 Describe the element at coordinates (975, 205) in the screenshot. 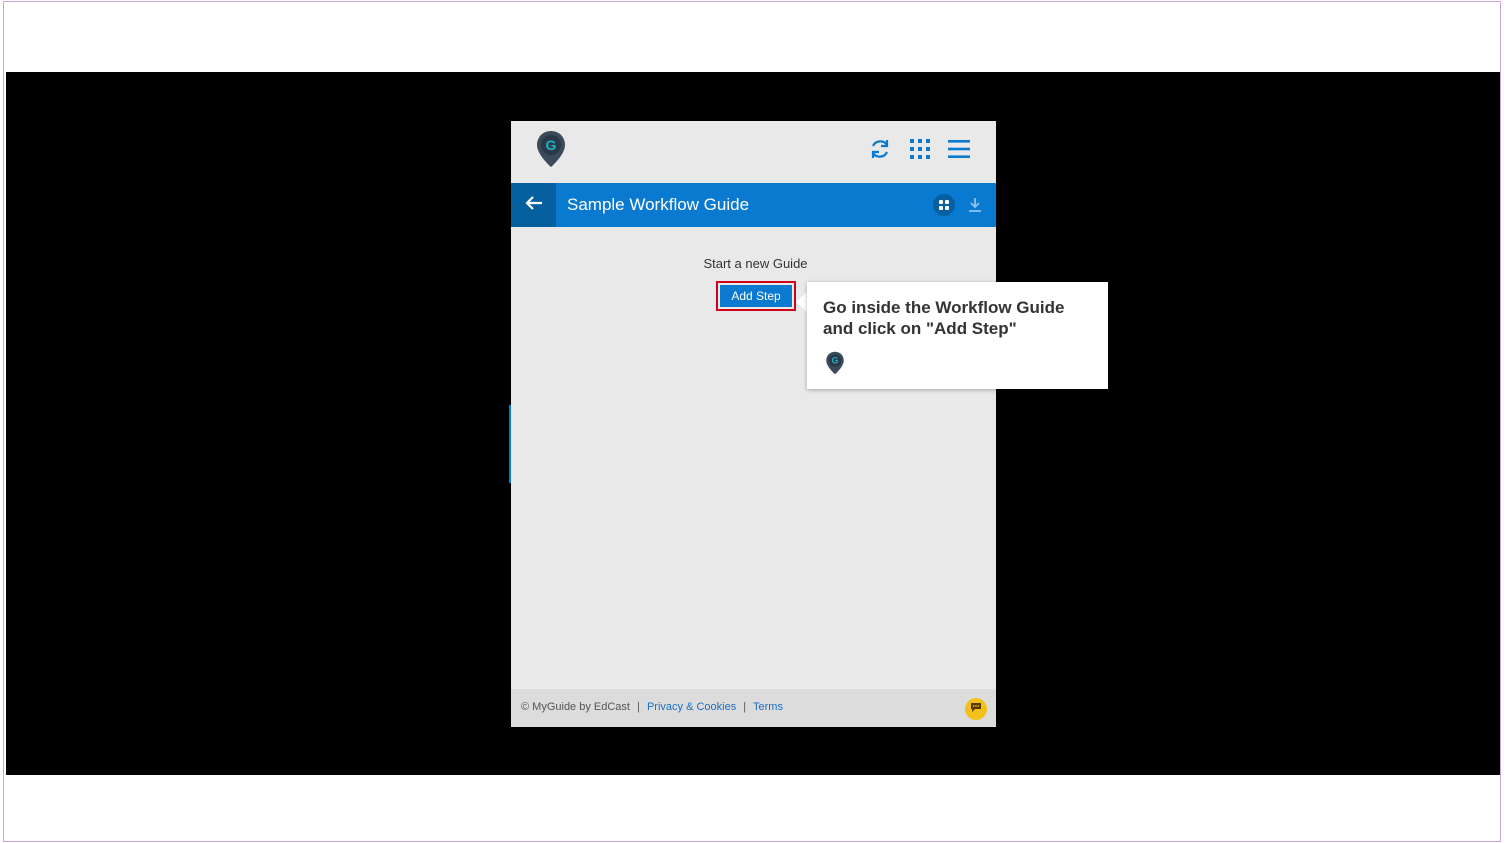

I see `download-icon` at that location.